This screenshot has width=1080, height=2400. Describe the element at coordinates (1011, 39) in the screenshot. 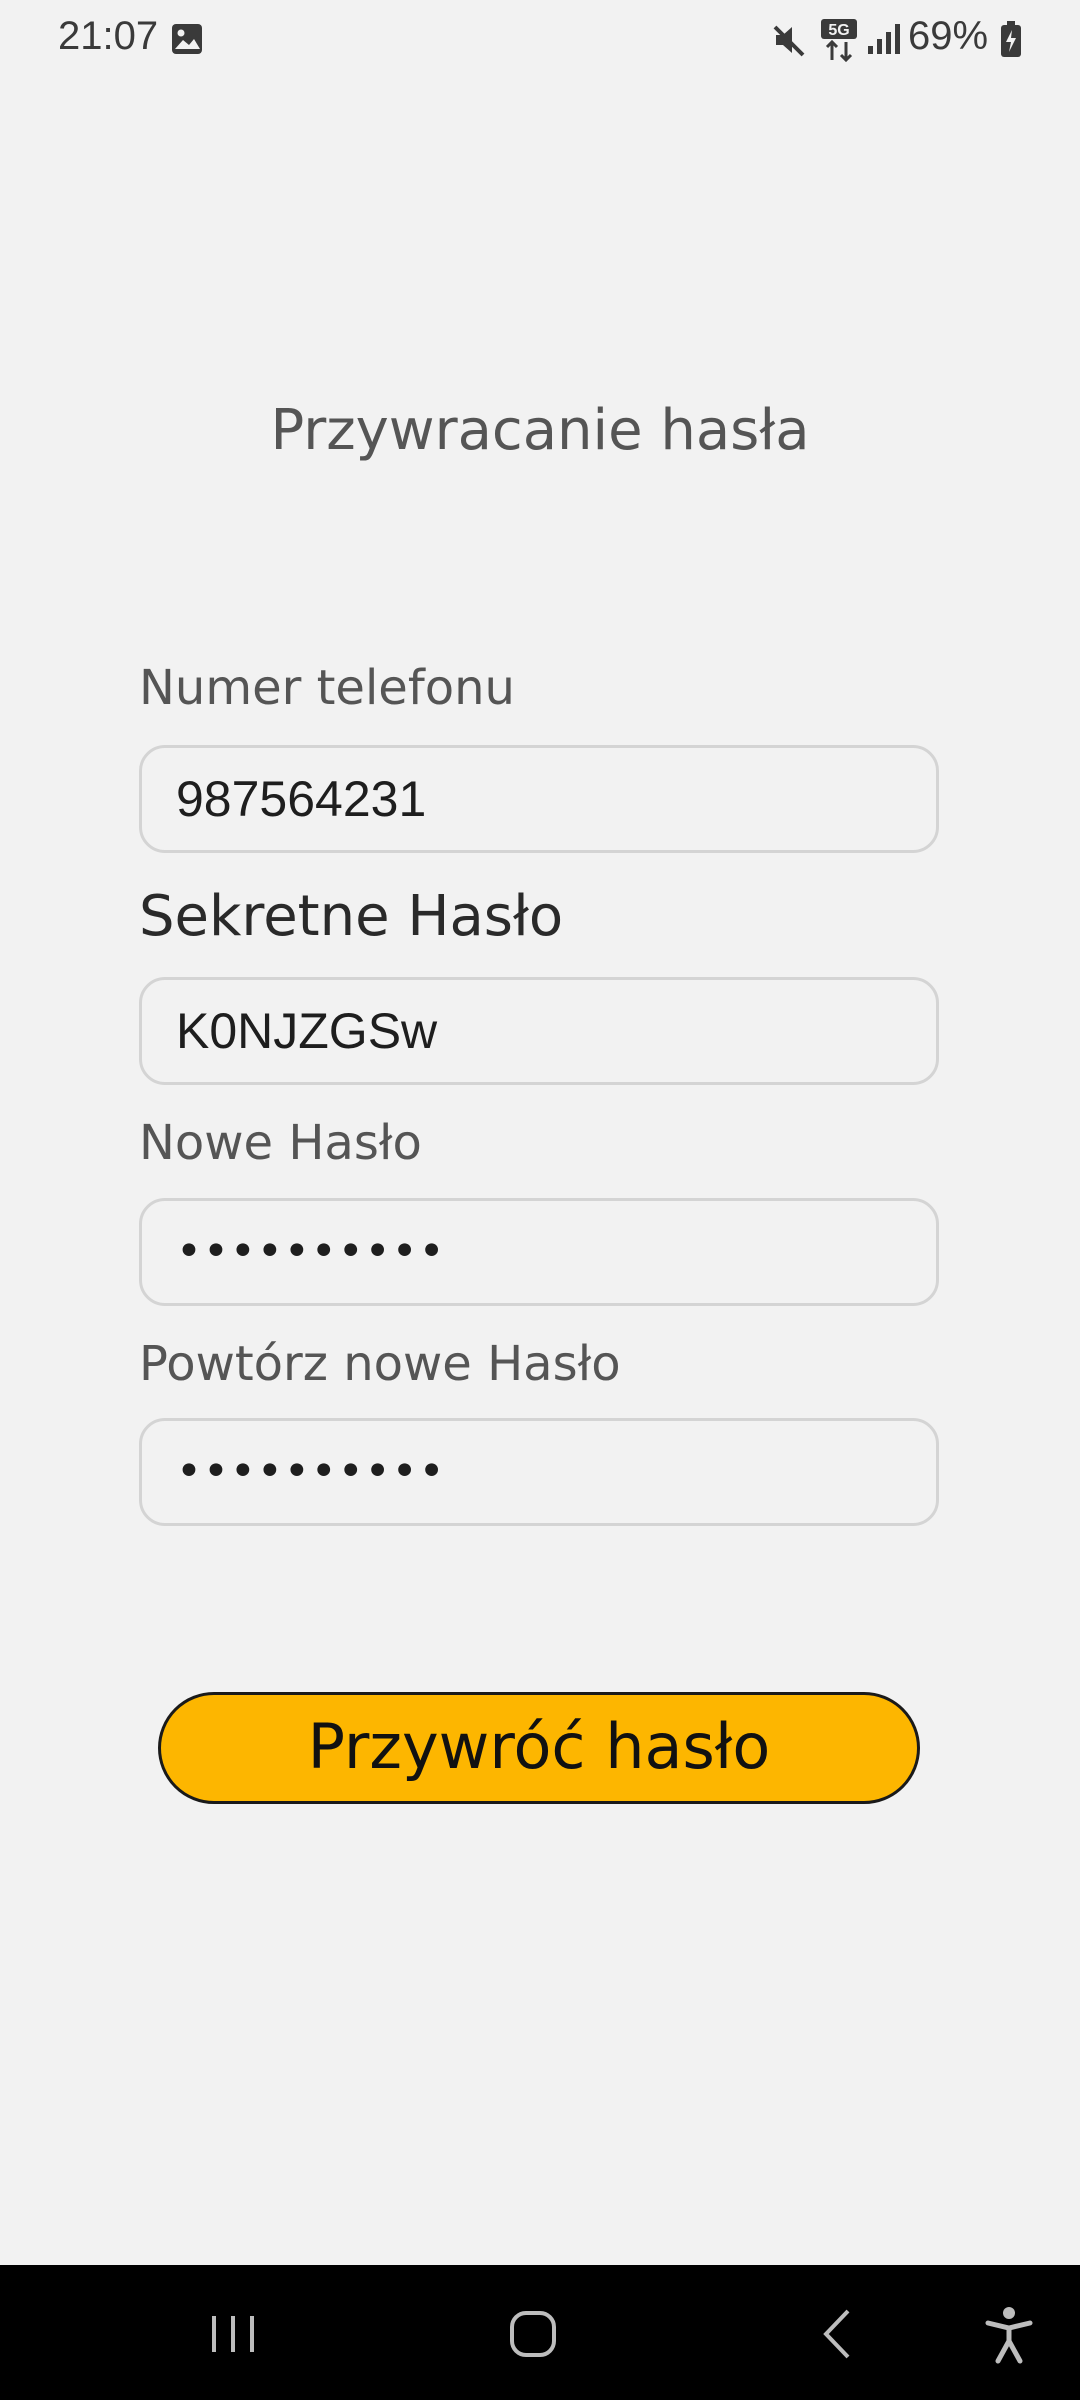

I see `battery-icon` at that location.